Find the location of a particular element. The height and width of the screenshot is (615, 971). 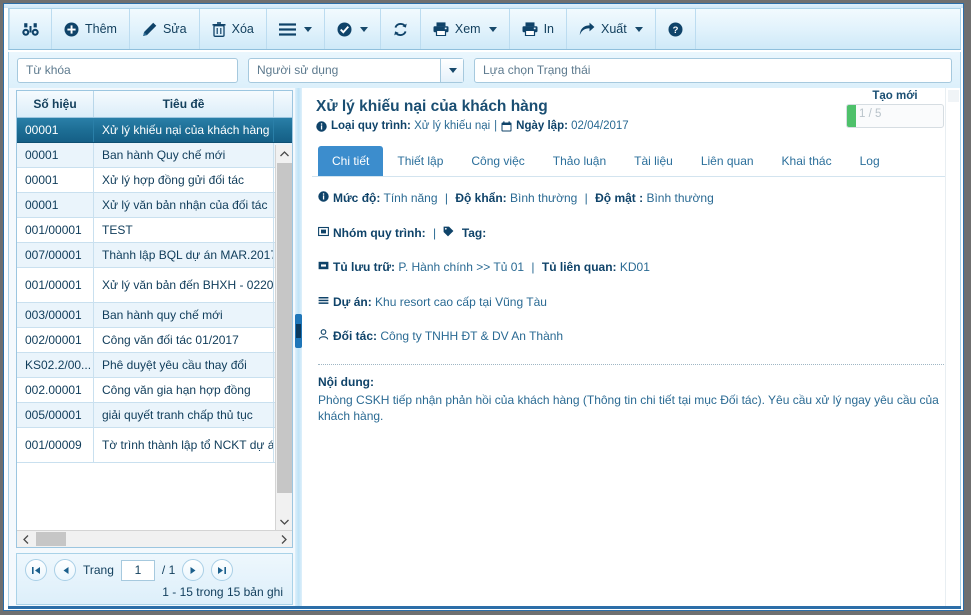

user-select-input is located at coordinates (356, 70).